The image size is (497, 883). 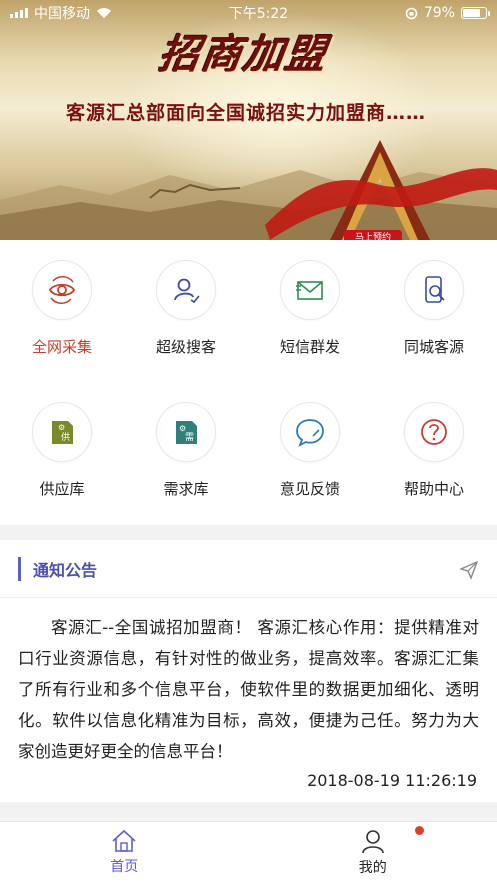 What do you see at coordinates (310, 290) in the screenshot?
I see `envelope-icon` at bounding box center [310, 290].